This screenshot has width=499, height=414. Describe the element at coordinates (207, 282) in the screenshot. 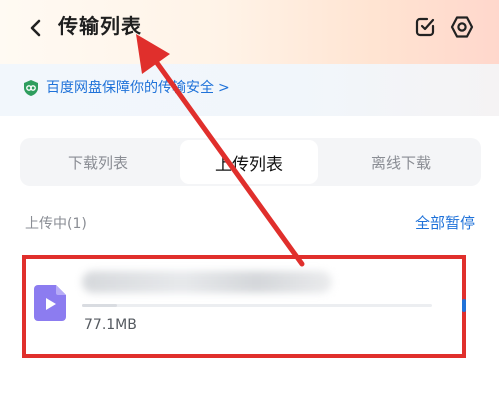

I see `file-name` at that location.